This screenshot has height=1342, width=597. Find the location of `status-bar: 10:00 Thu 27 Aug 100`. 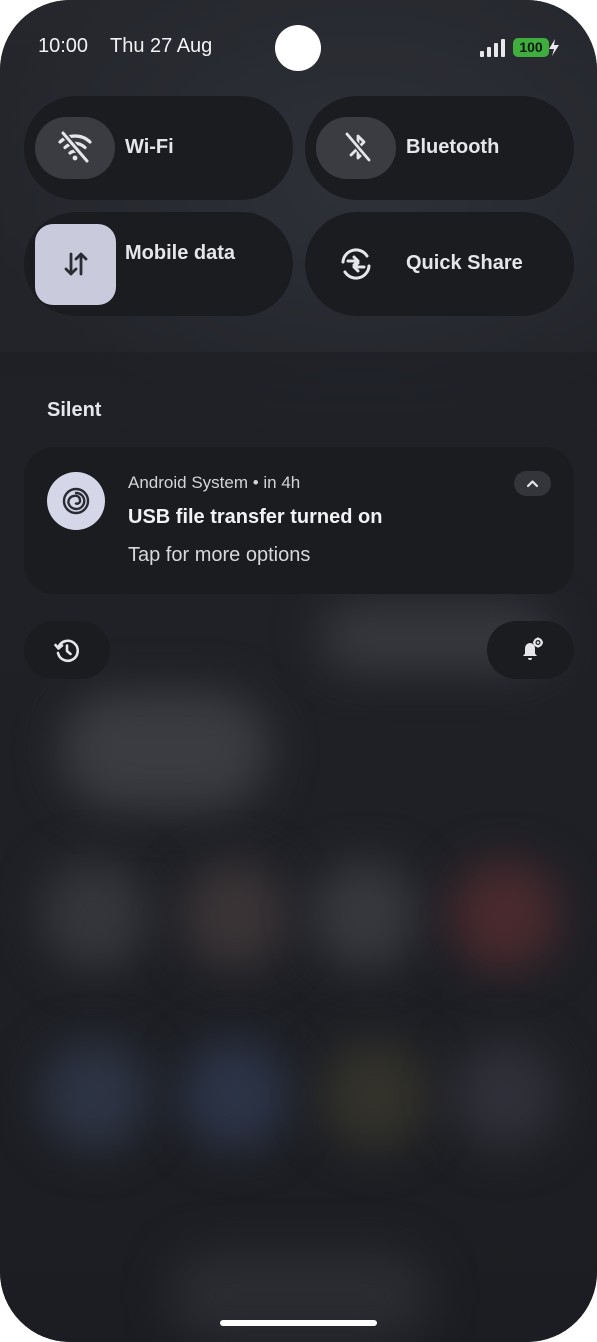

status-bar: 10:00 Thu 27 Aug 100 is located at coordinates (298, 47).